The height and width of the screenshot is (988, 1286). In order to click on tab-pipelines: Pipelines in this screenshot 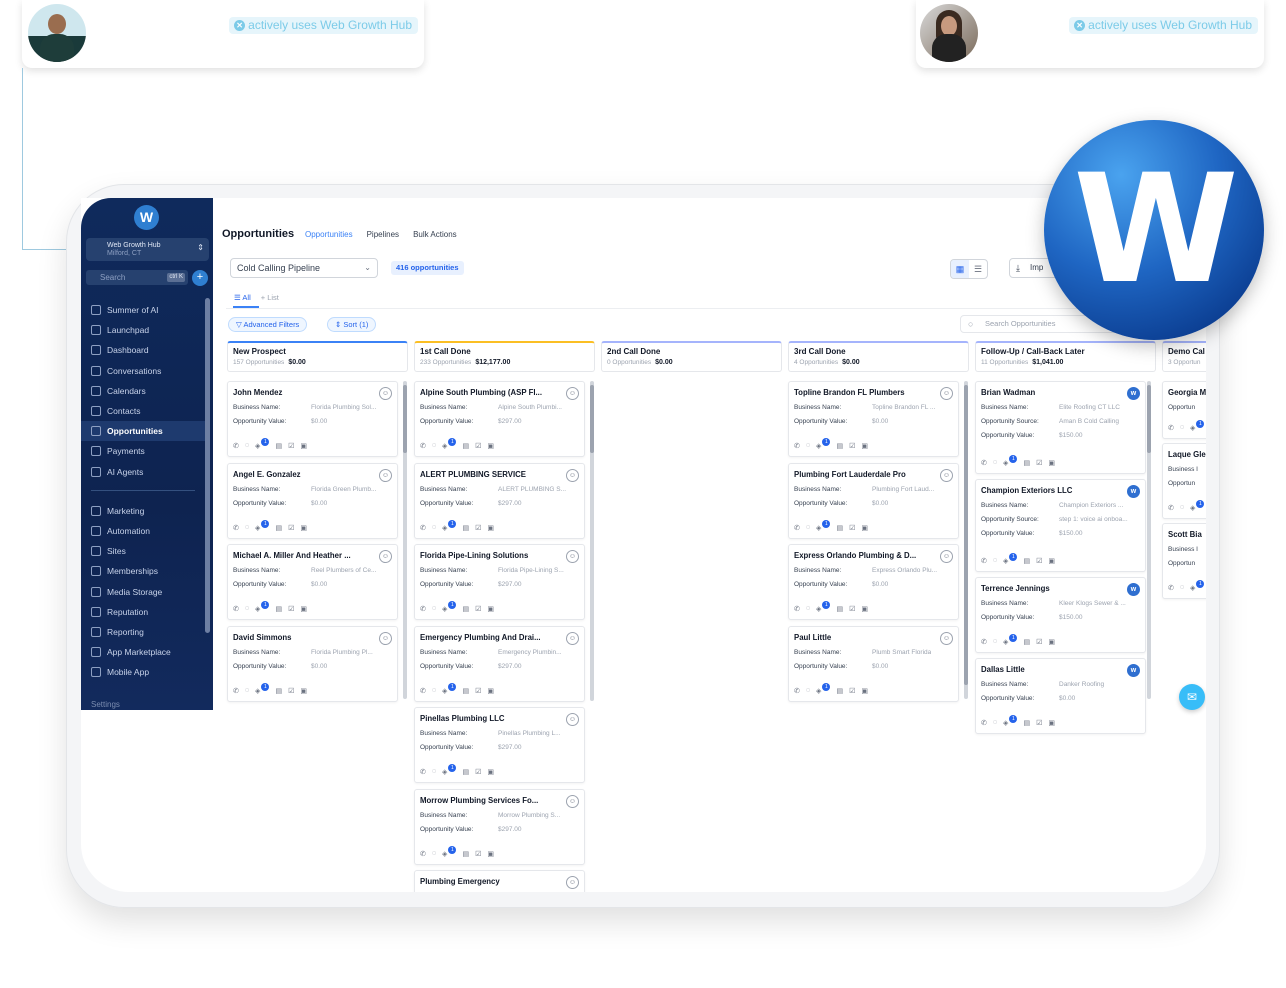, I will do `click(383, 234)`.